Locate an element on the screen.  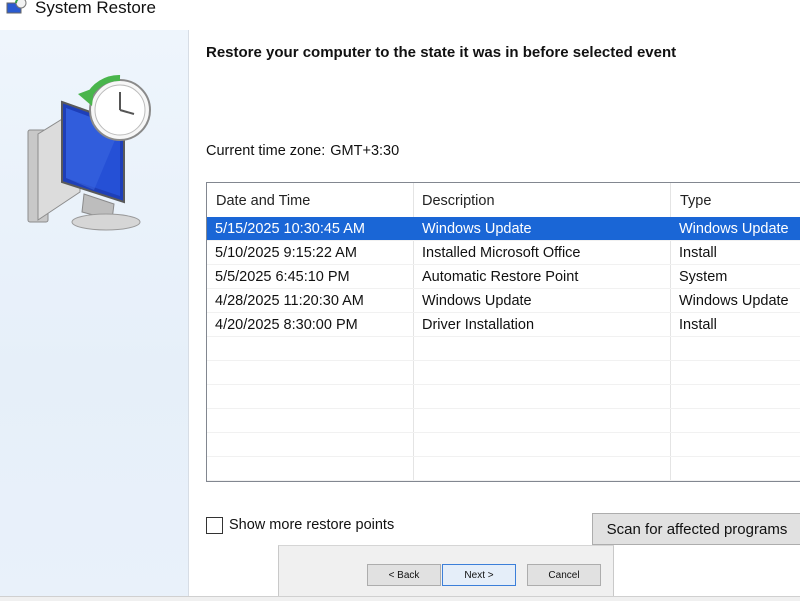
restore-clock-monitor-icon is located at coordinates (89, 153).